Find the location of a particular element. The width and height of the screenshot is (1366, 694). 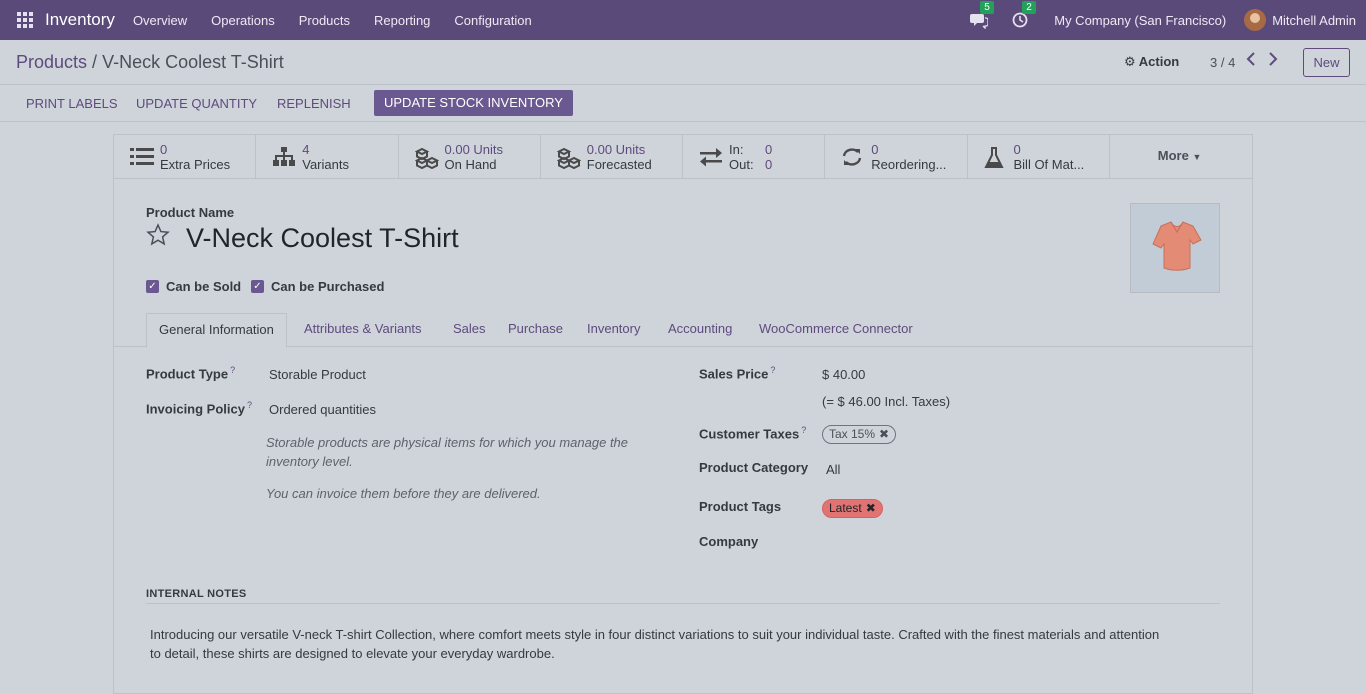

extra-prices-label: Extra Prices is located at coordinates (195, 164).